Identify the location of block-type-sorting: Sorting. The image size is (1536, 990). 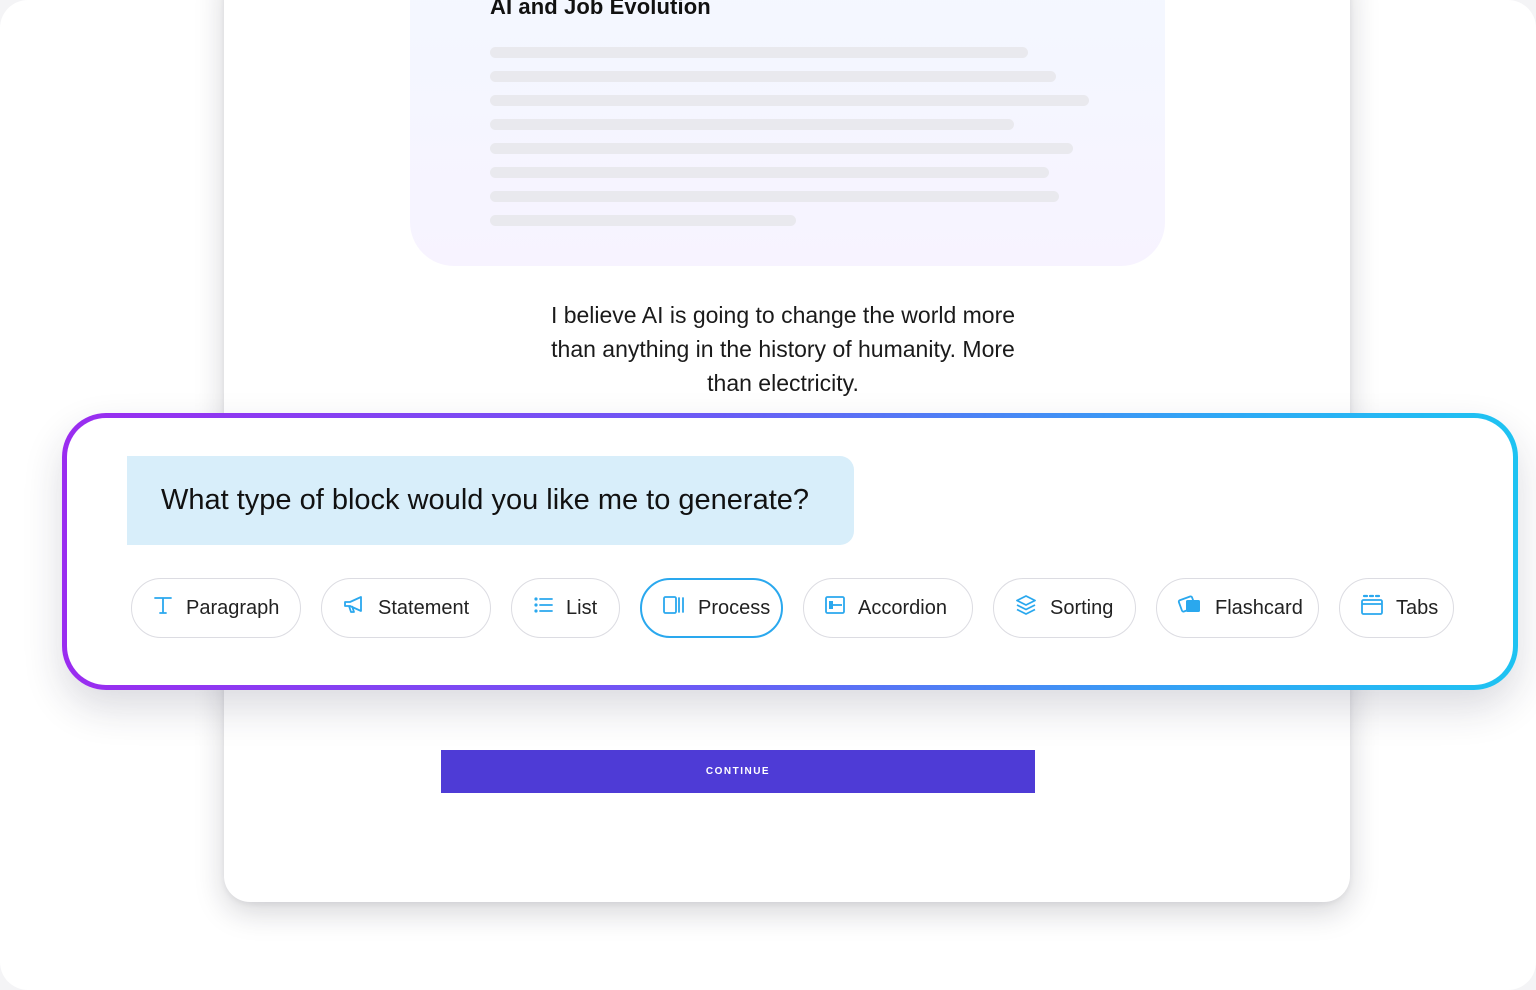
(1064, 608).